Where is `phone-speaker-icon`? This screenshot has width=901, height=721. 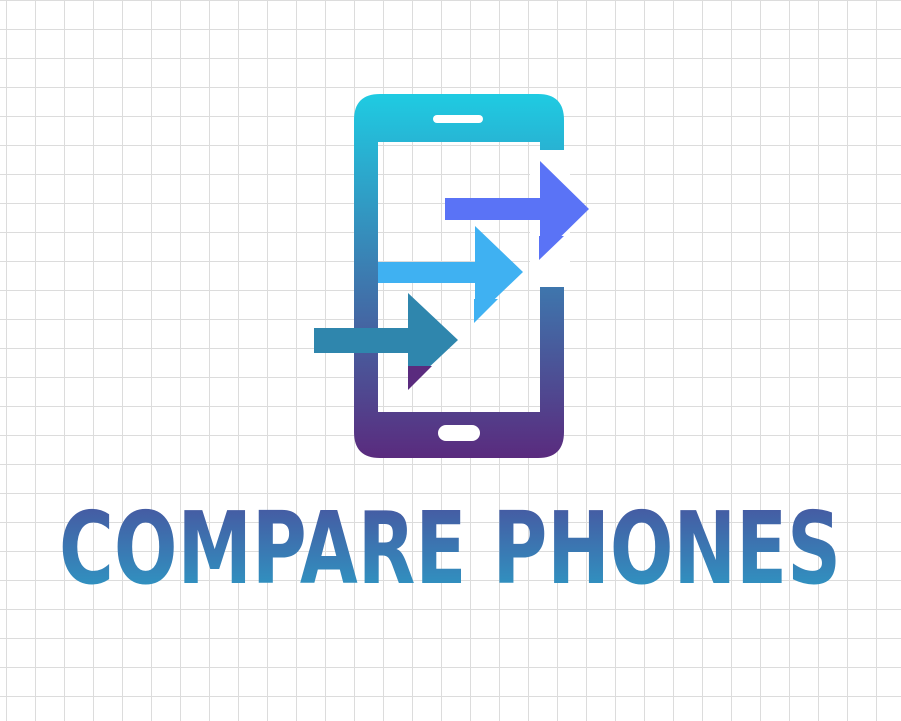 phone-speaker-icon is located at coordinates (458, 119).